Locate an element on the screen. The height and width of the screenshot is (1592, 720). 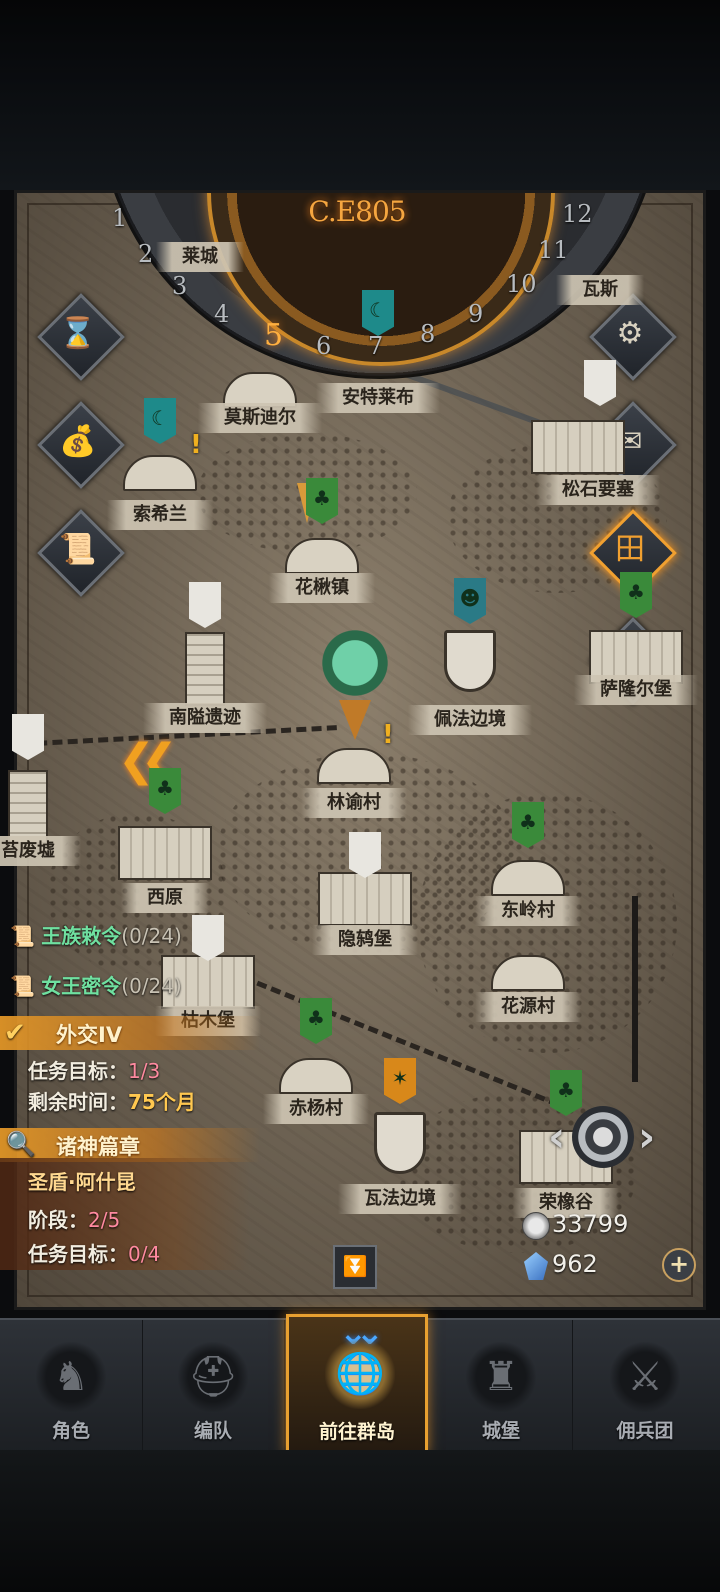
location-label: 隐鸫堡 is located at coordinates (365, 940).